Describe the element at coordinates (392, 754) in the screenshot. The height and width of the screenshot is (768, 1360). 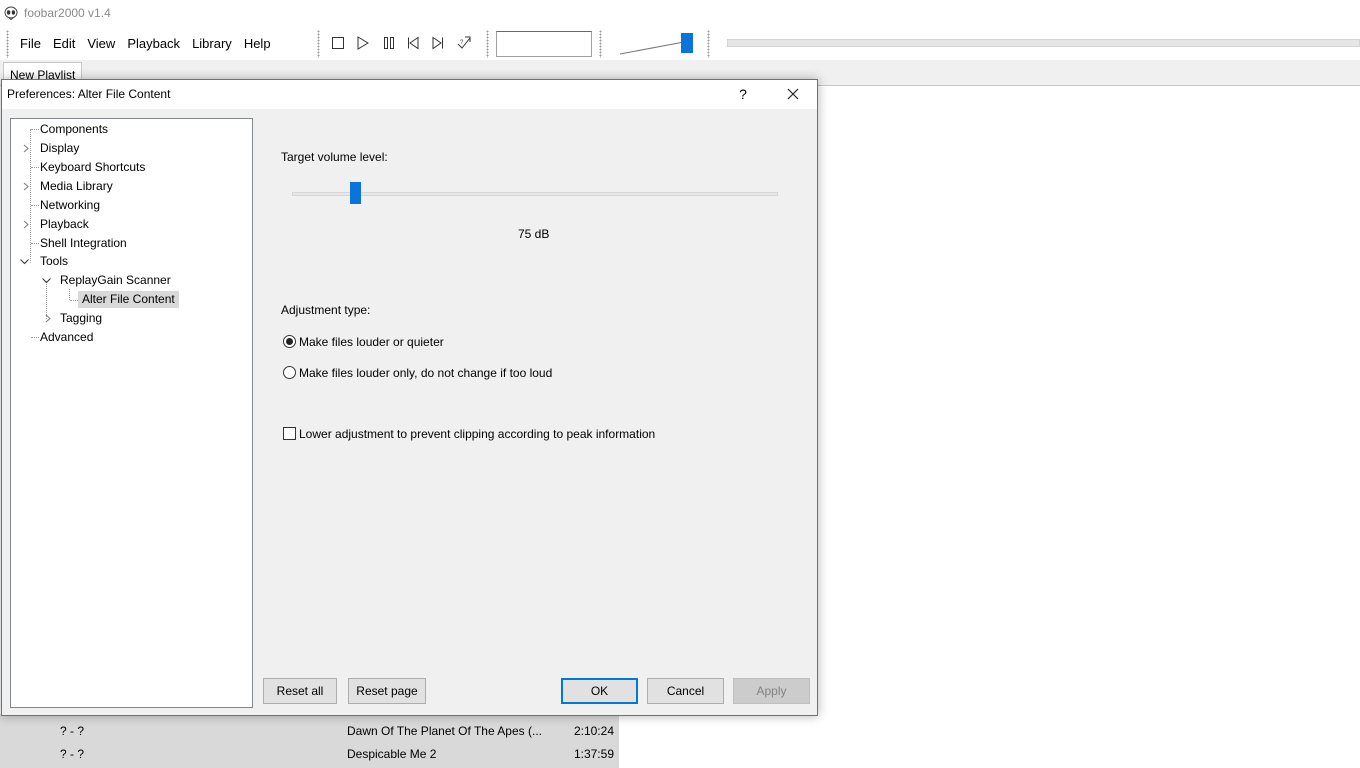
I see `title-cell: Despicable Me 2` at that location.